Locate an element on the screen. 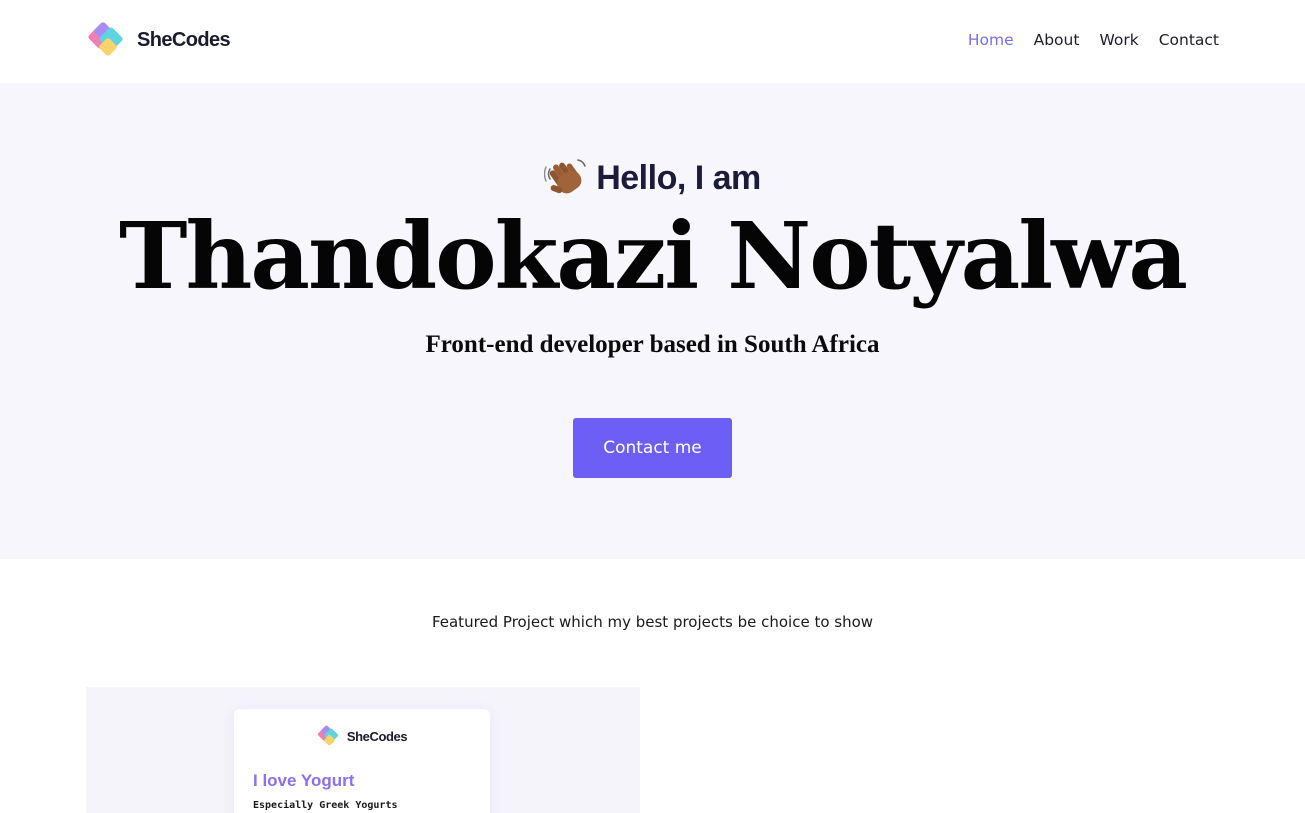 Image resolution: width=1305 pixels, height=813 pixels. nav-link-work: Work is located at coordinates (1118, 40).